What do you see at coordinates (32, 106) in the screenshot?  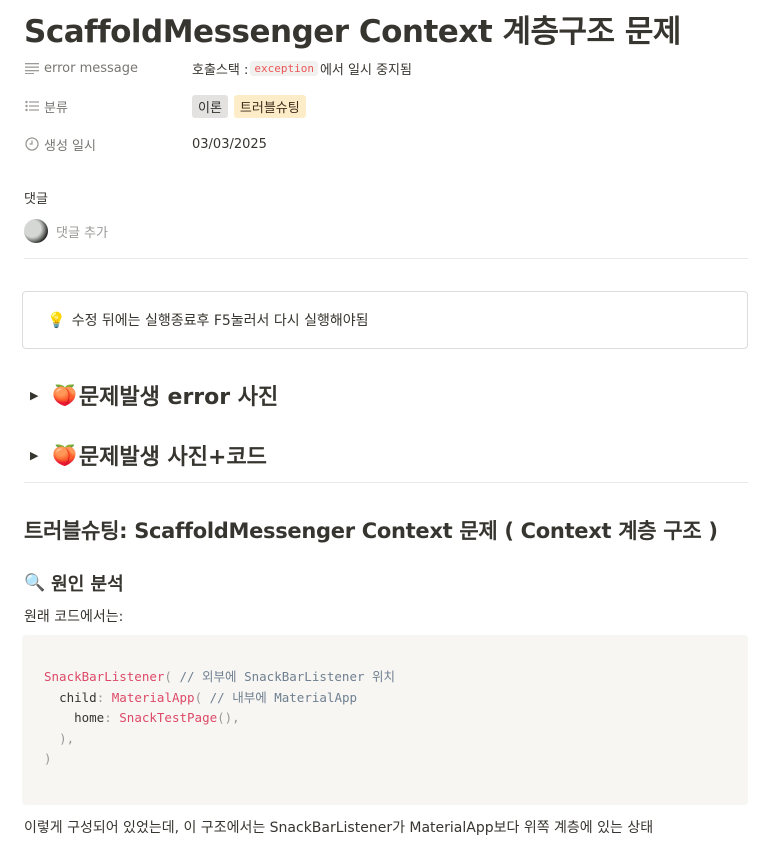 I see `bulleted-list-icon` at bounding box center [32, 106].